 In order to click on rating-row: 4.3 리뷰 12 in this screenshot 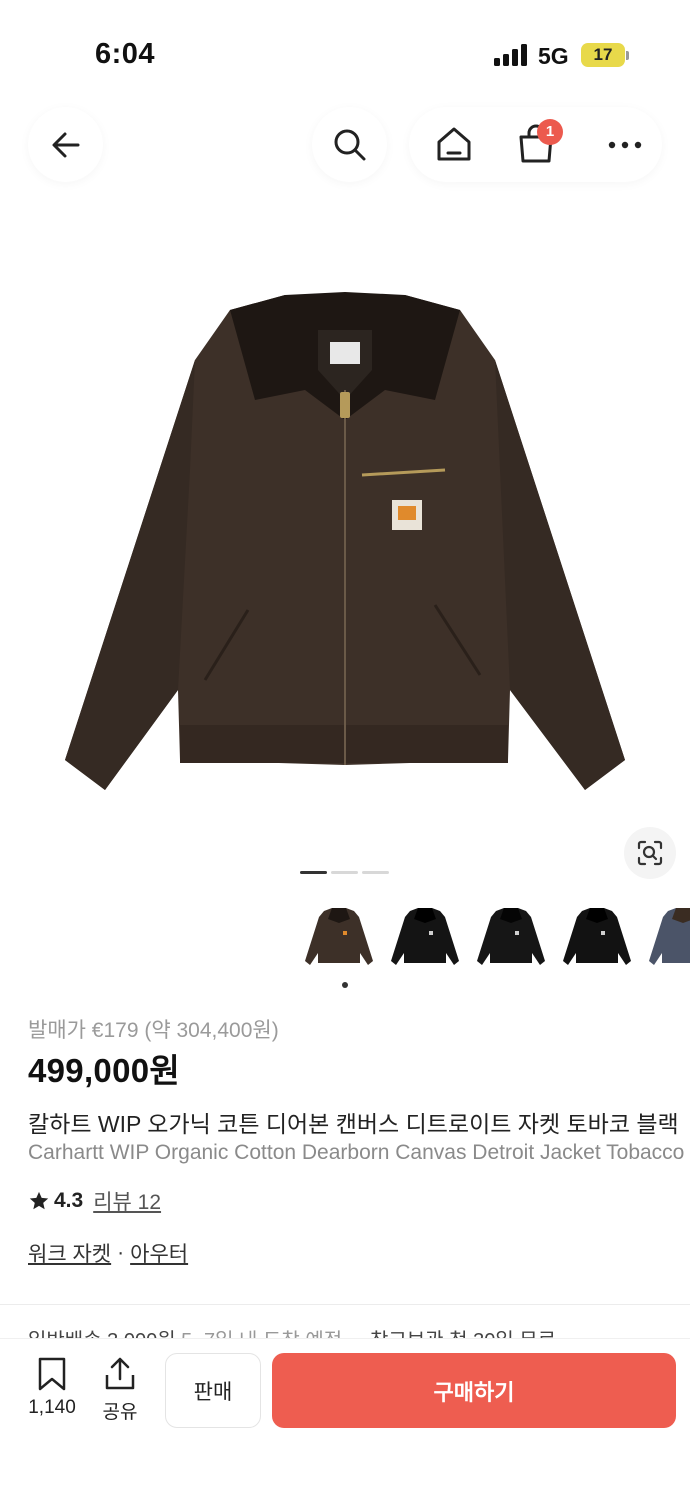, I will do `click(94, 1201)`.